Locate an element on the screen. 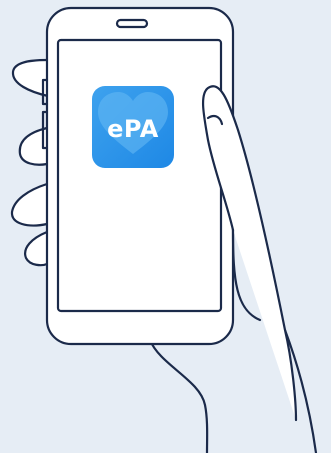  phone-speaker is located at coordinates (132, 23).